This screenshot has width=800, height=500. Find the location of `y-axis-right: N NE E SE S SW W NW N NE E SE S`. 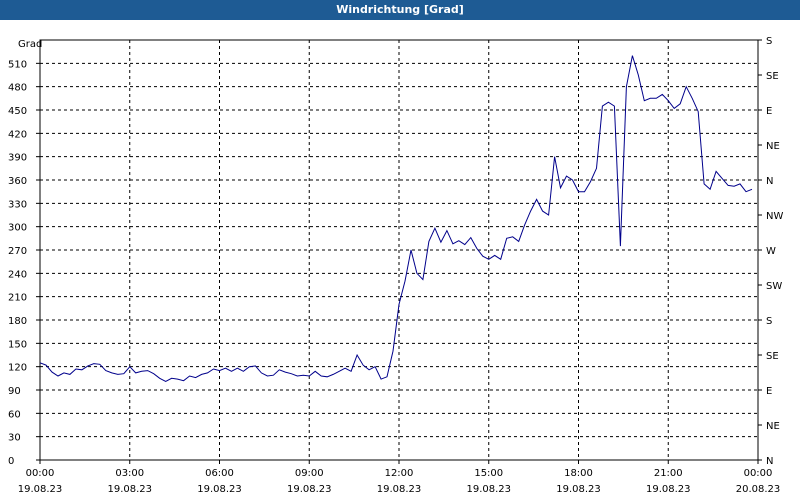

y-axis-right: N NE E SE S SW W NW N NE E SE S is located at coordinates (770, 251).